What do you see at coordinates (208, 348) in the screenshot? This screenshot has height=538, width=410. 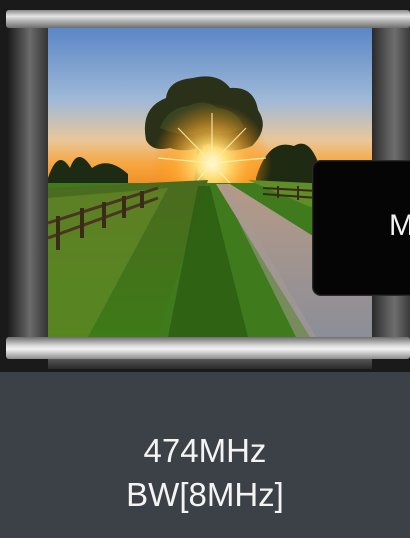 I see `frame-bottom-rail` at bounding box center [208, 348].